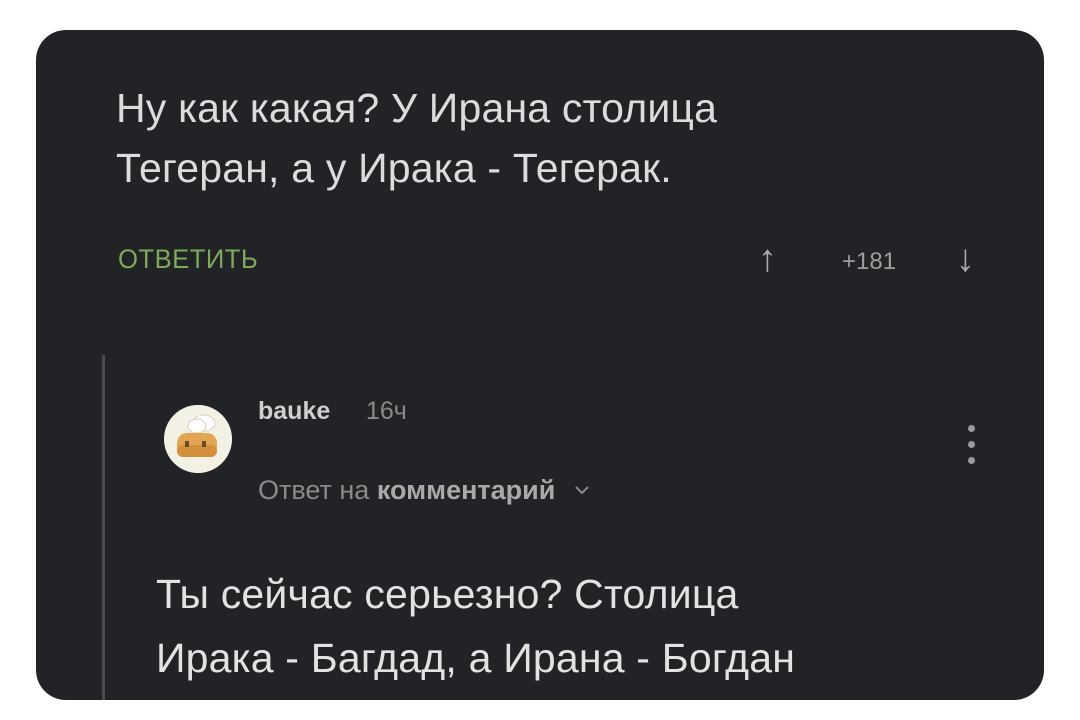 Image resolution: width=1080 pixels, height=720 pixels. Describe the element at coordinates (386, 411) in the screenshot. I see `timestamp: 16ч` at that location.